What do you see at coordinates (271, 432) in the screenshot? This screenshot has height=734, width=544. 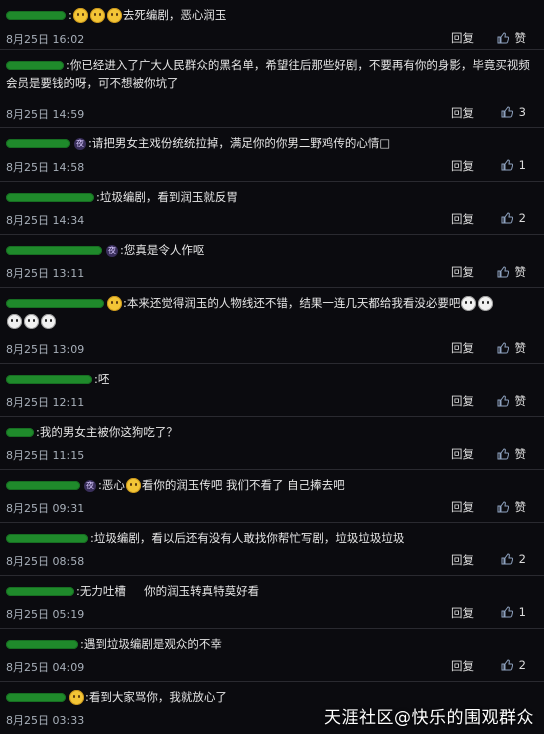 I see `comment-text-row: :我的男女主被你这狗吃了？` at bounding box center [271, 432].